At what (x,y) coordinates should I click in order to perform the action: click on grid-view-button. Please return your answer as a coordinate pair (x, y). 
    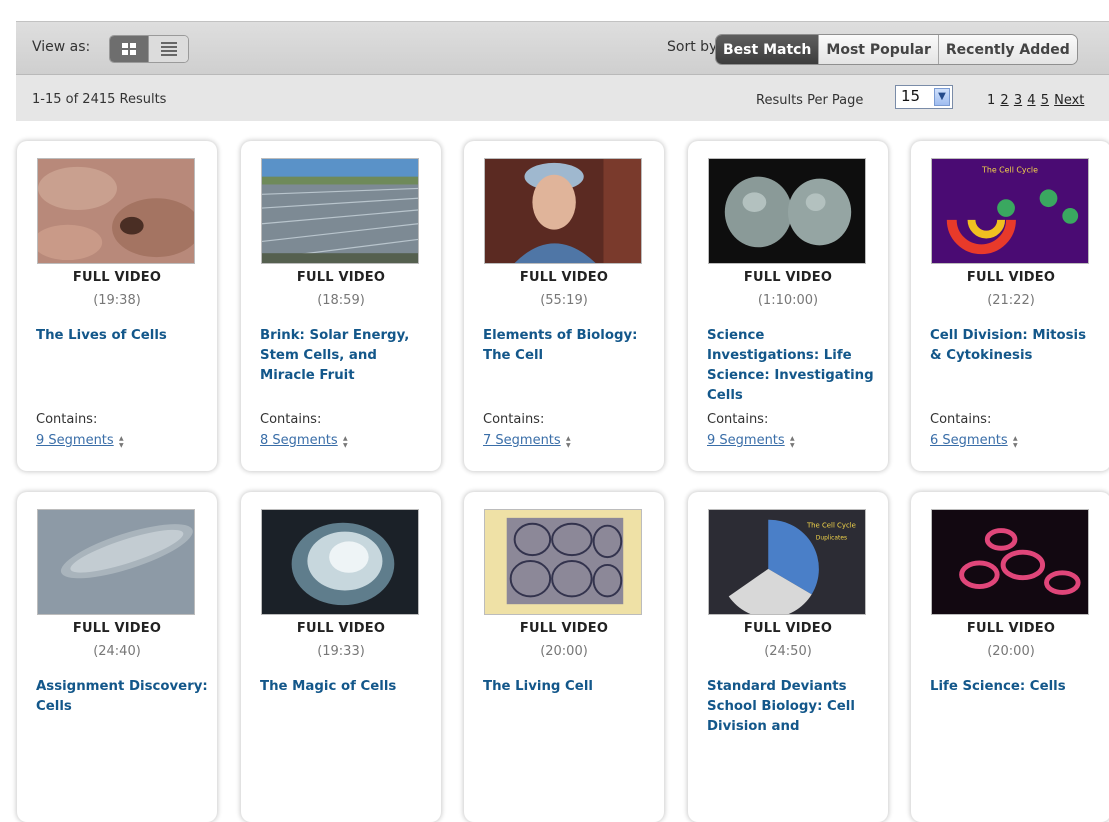
    Looking at the image, I should click on (130, 49).